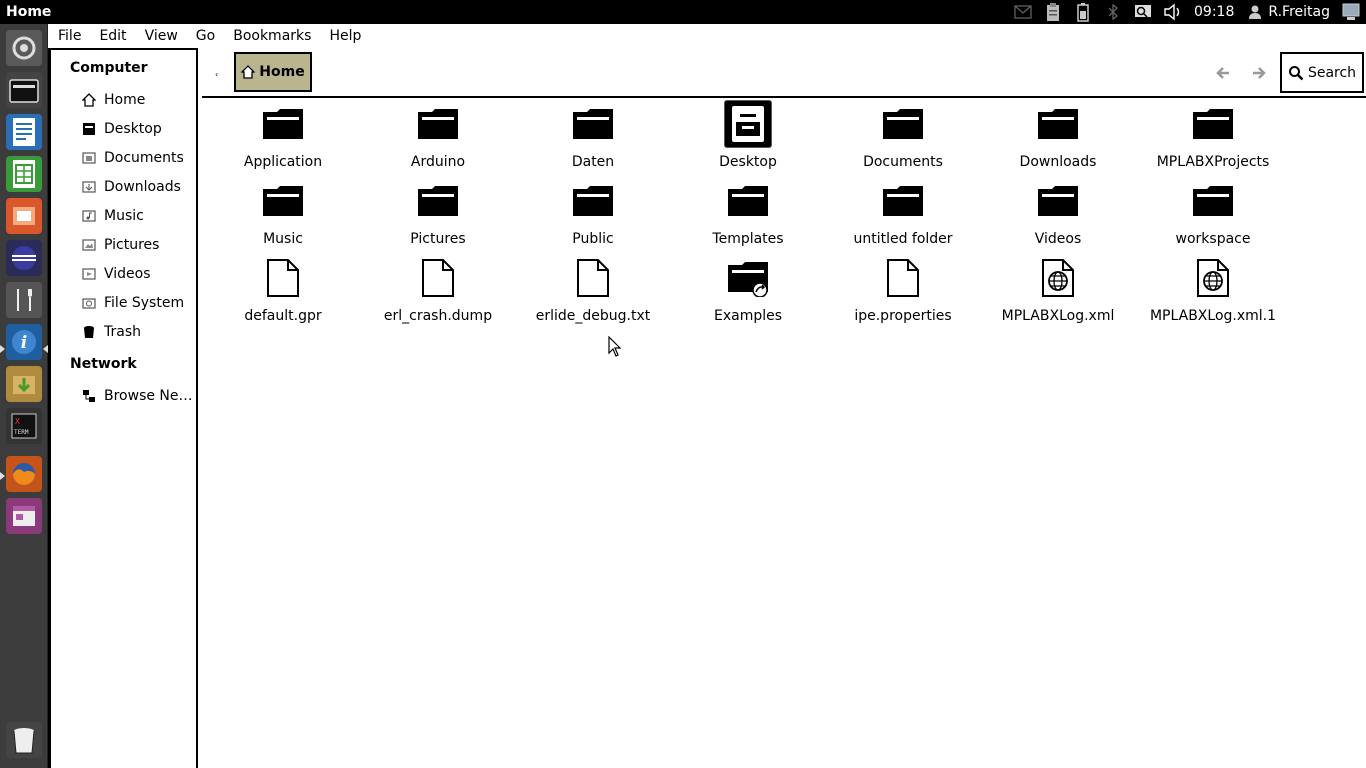  Describe the element at coordinates (1058, 278) in the screenshot. I see `xml-file-icon` at that location.